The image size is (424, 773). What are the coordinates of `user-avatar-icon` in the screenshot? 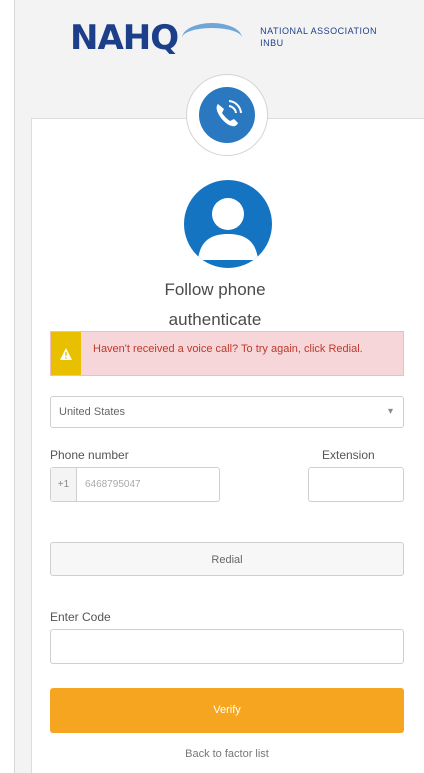 It's located at (228, 224).